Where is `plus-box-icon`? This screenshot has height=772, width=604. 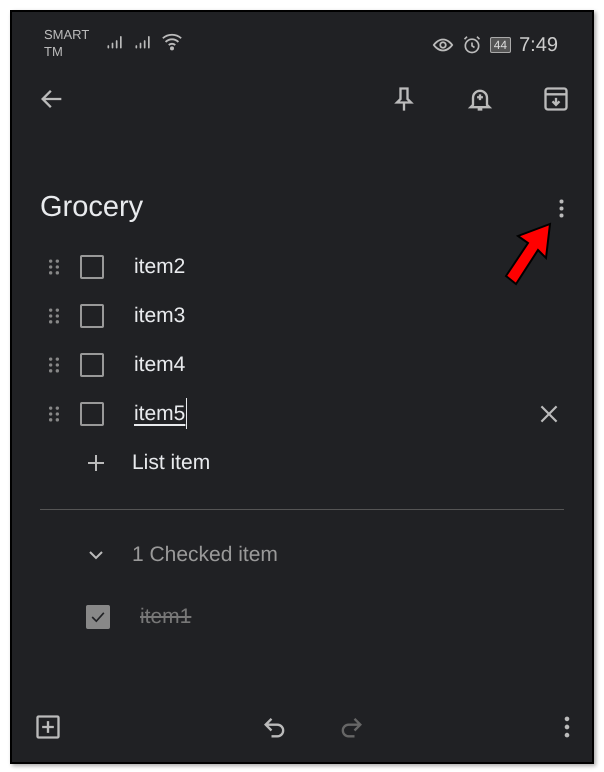
plus-box-icon is located at coordinates (48, 727).